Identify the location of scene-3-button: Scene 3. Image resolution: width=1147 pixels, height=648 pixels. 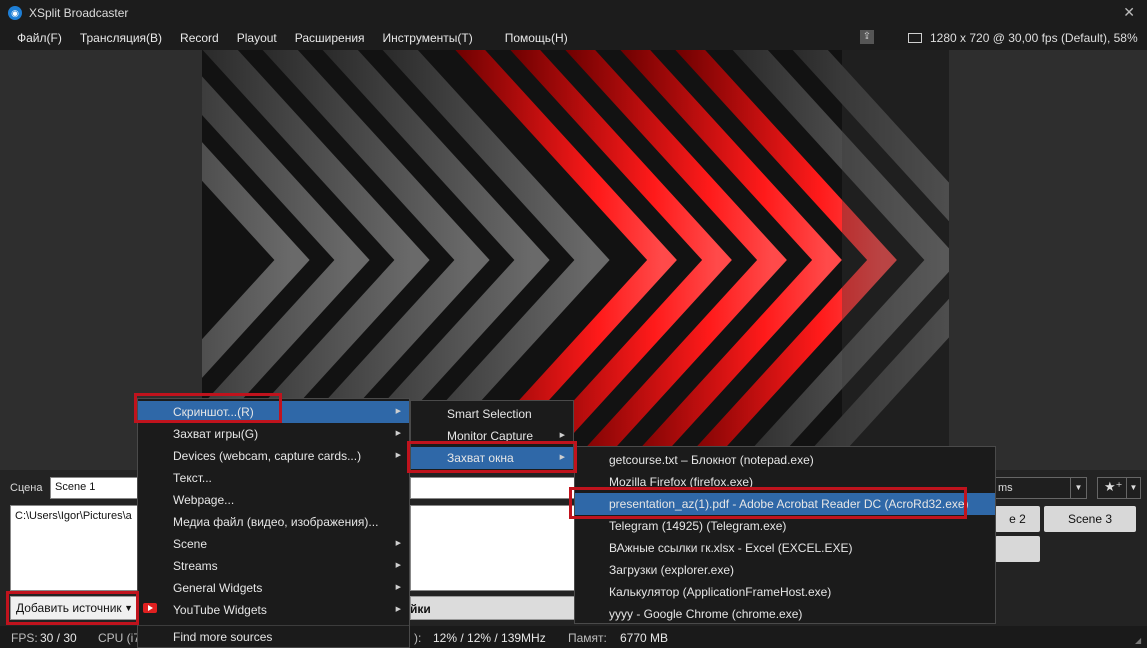
(1090, 519).